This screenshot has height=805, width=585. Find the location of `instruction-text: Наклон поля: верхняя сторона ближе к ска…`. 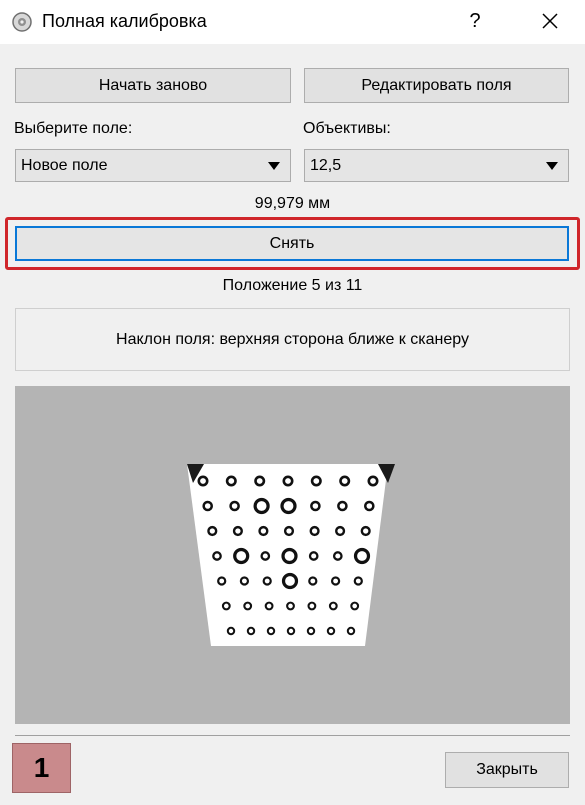

instruction-text: Наклон поля: верхняя сторона ближе к ска… is located at coordinates (292, 339).